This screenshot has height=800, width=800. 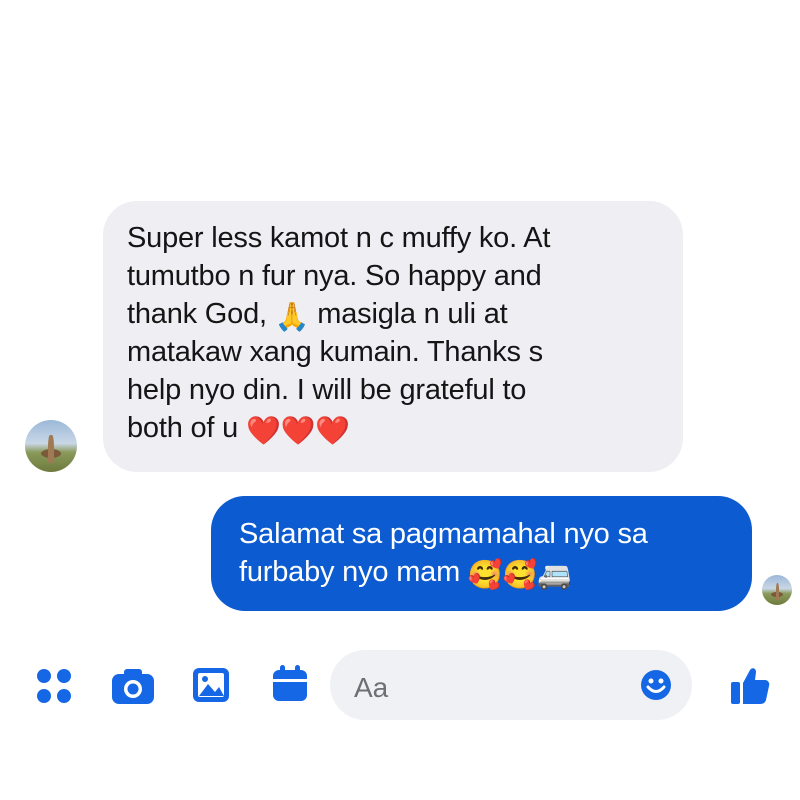 What do you see at coordinates (405, 573) in the screenshot?
I see `message-line: furbaby nyo mam 🥰🥰🚐` at bounding box center [405, 573].